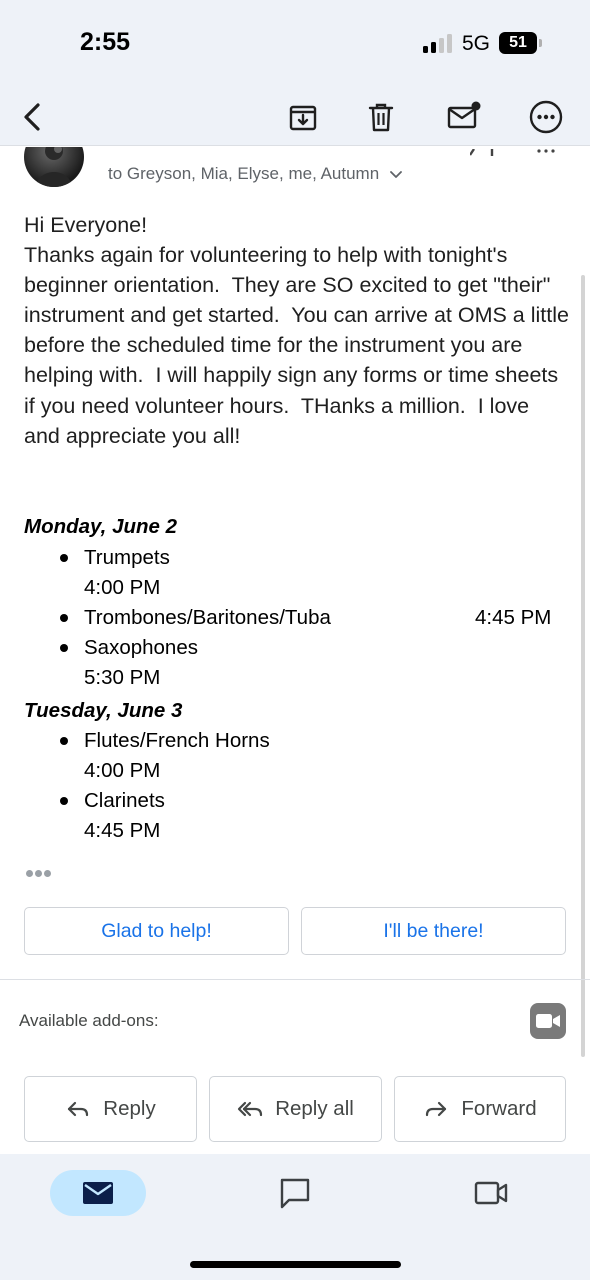 Image resolution: width=590 pixels, height=1280 pixels. I want to click on recipients-text: to Greyson, Mia, Elyse, me, Autumn, so click(244, 173).